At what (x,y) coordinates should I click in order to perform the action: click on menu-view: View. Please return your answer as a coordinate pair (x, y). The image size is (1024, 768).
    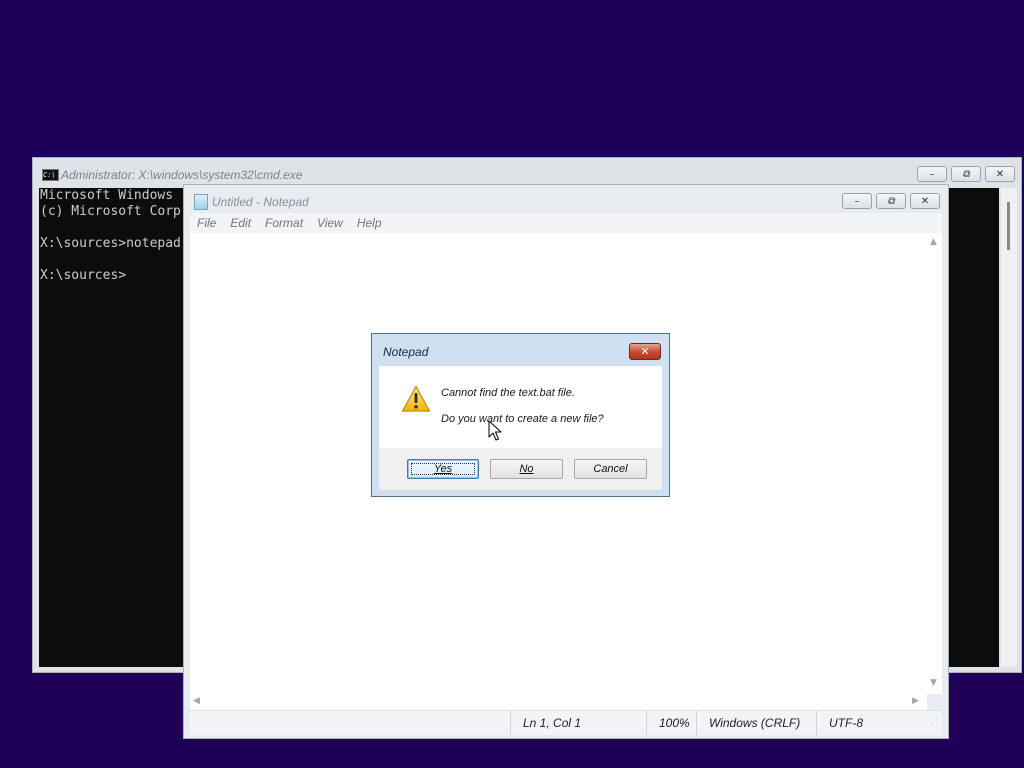
    Looking at the image, I should click on (330, 223).